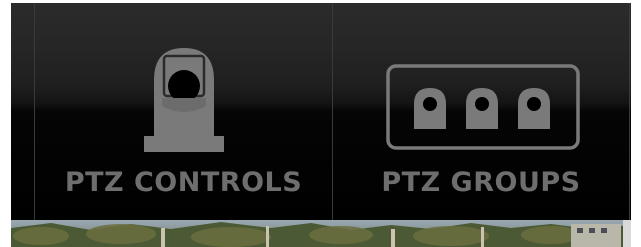 Image resolution: width=641 pixels, height=247 pixels. I want to click on toolbar-divider-right, so click(629, 111).